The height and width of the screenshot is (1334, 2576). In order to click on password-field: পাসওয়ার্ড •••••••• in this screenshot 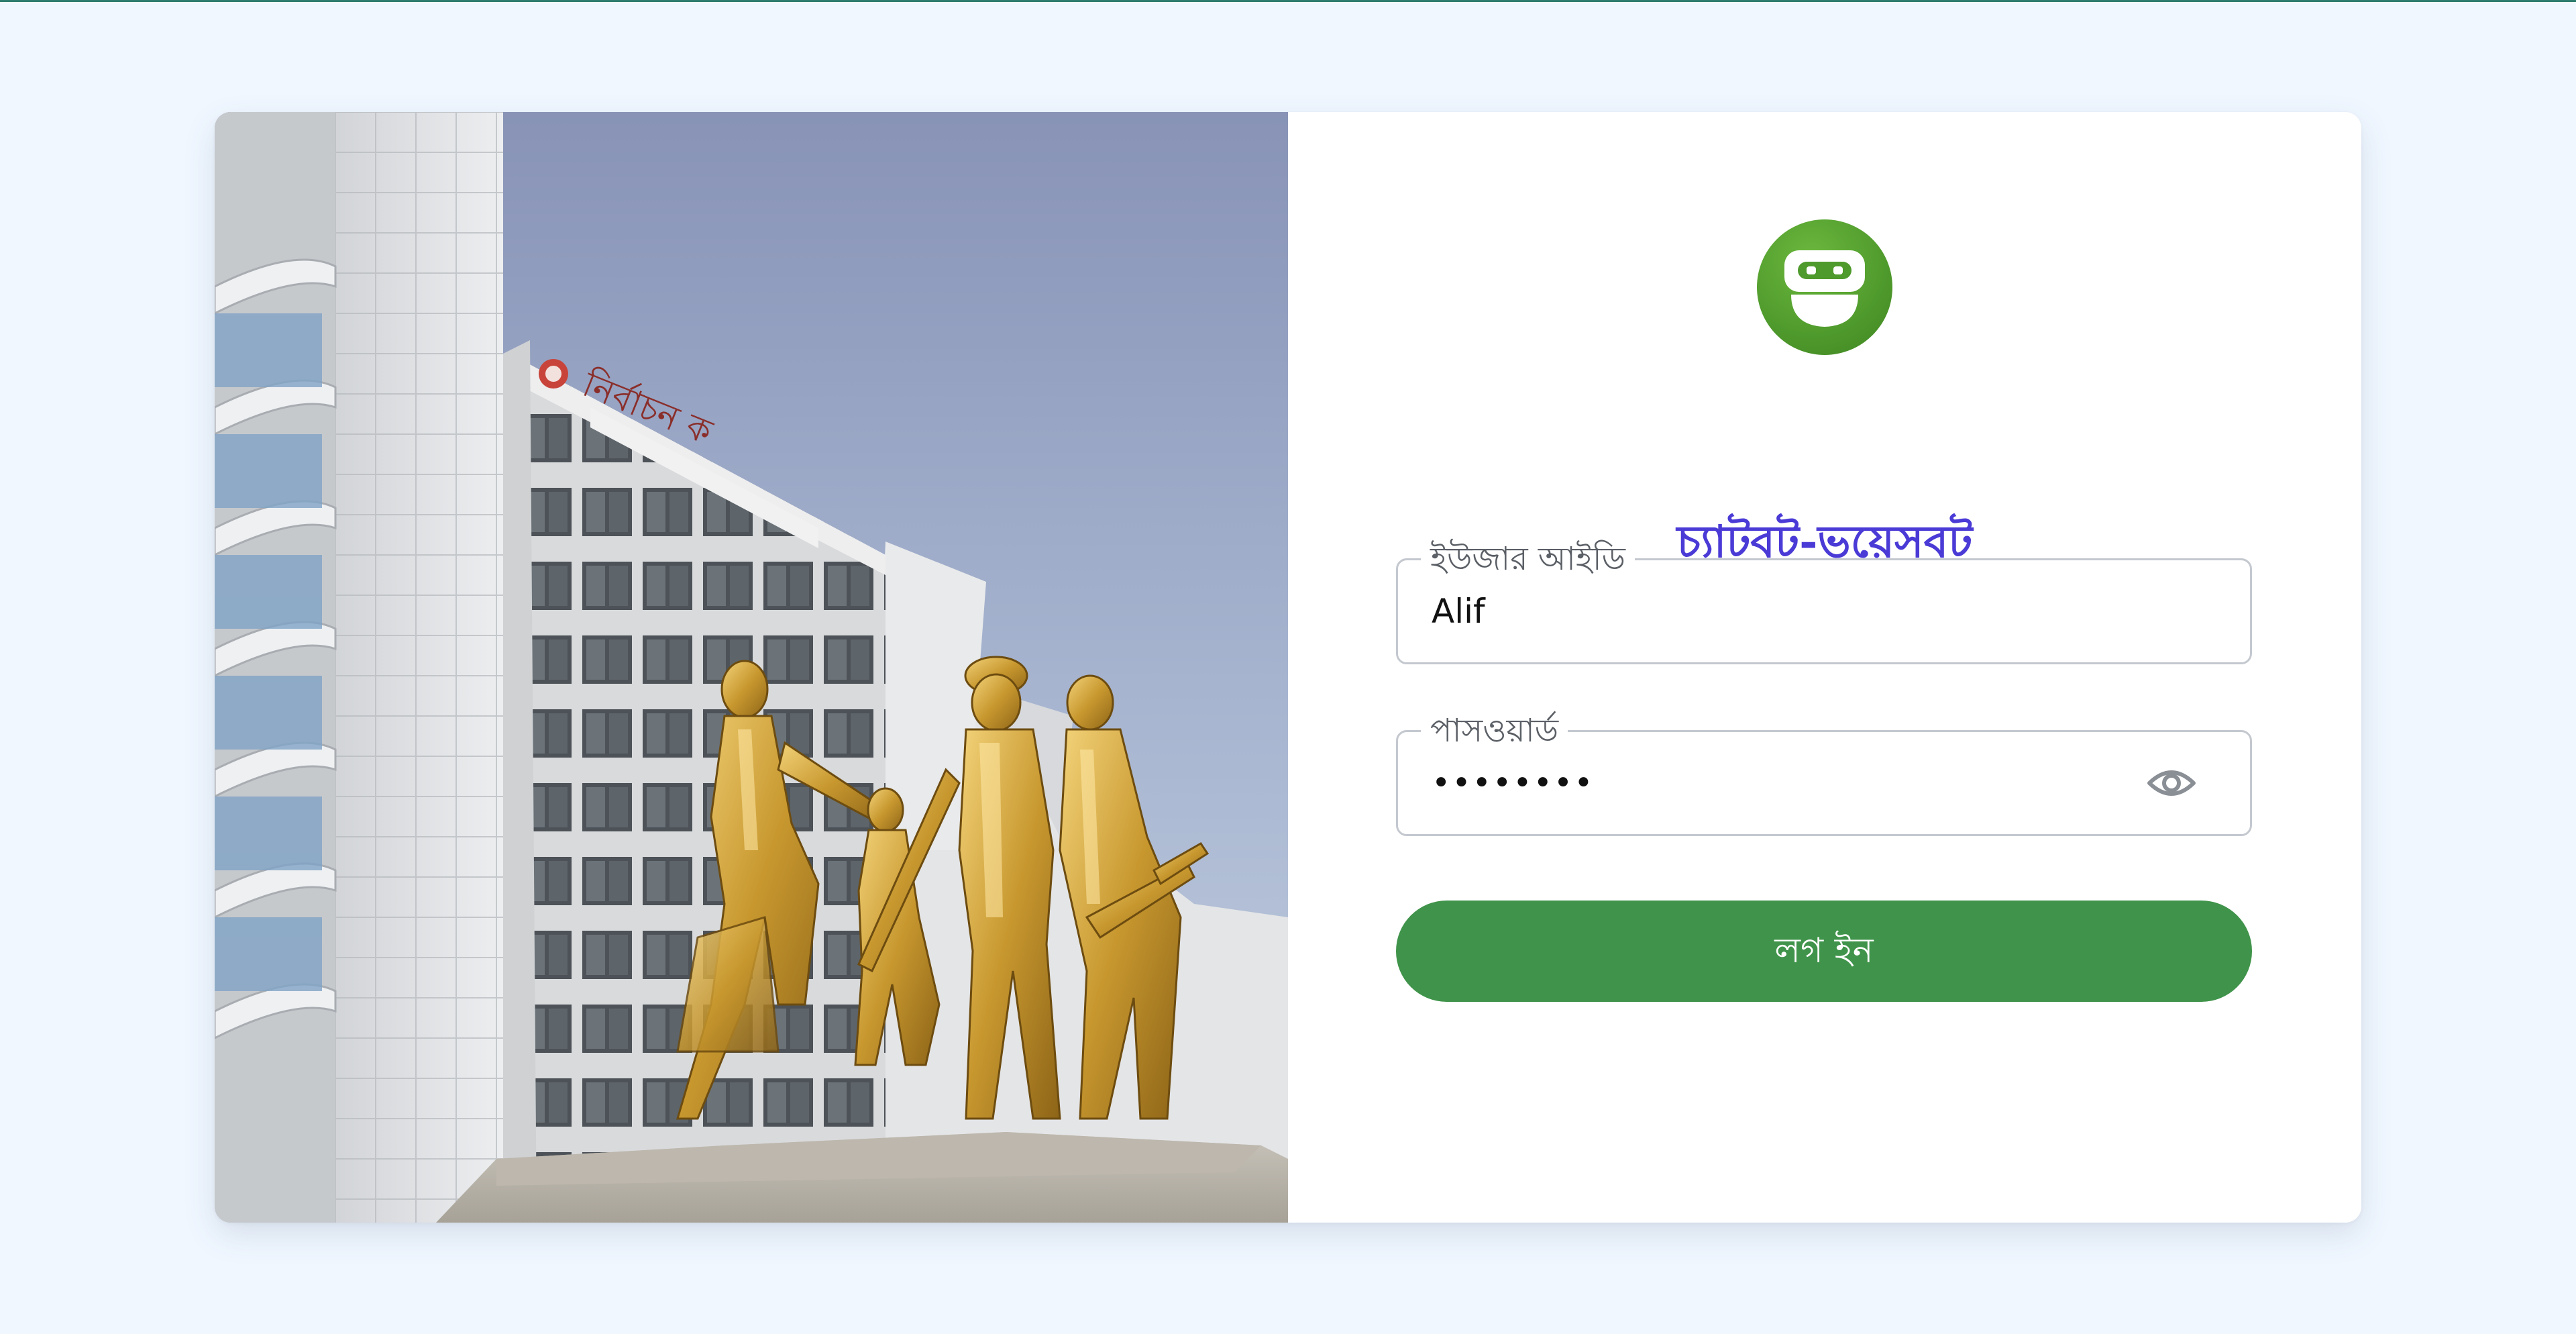, I will do `click(1824, 772)`.